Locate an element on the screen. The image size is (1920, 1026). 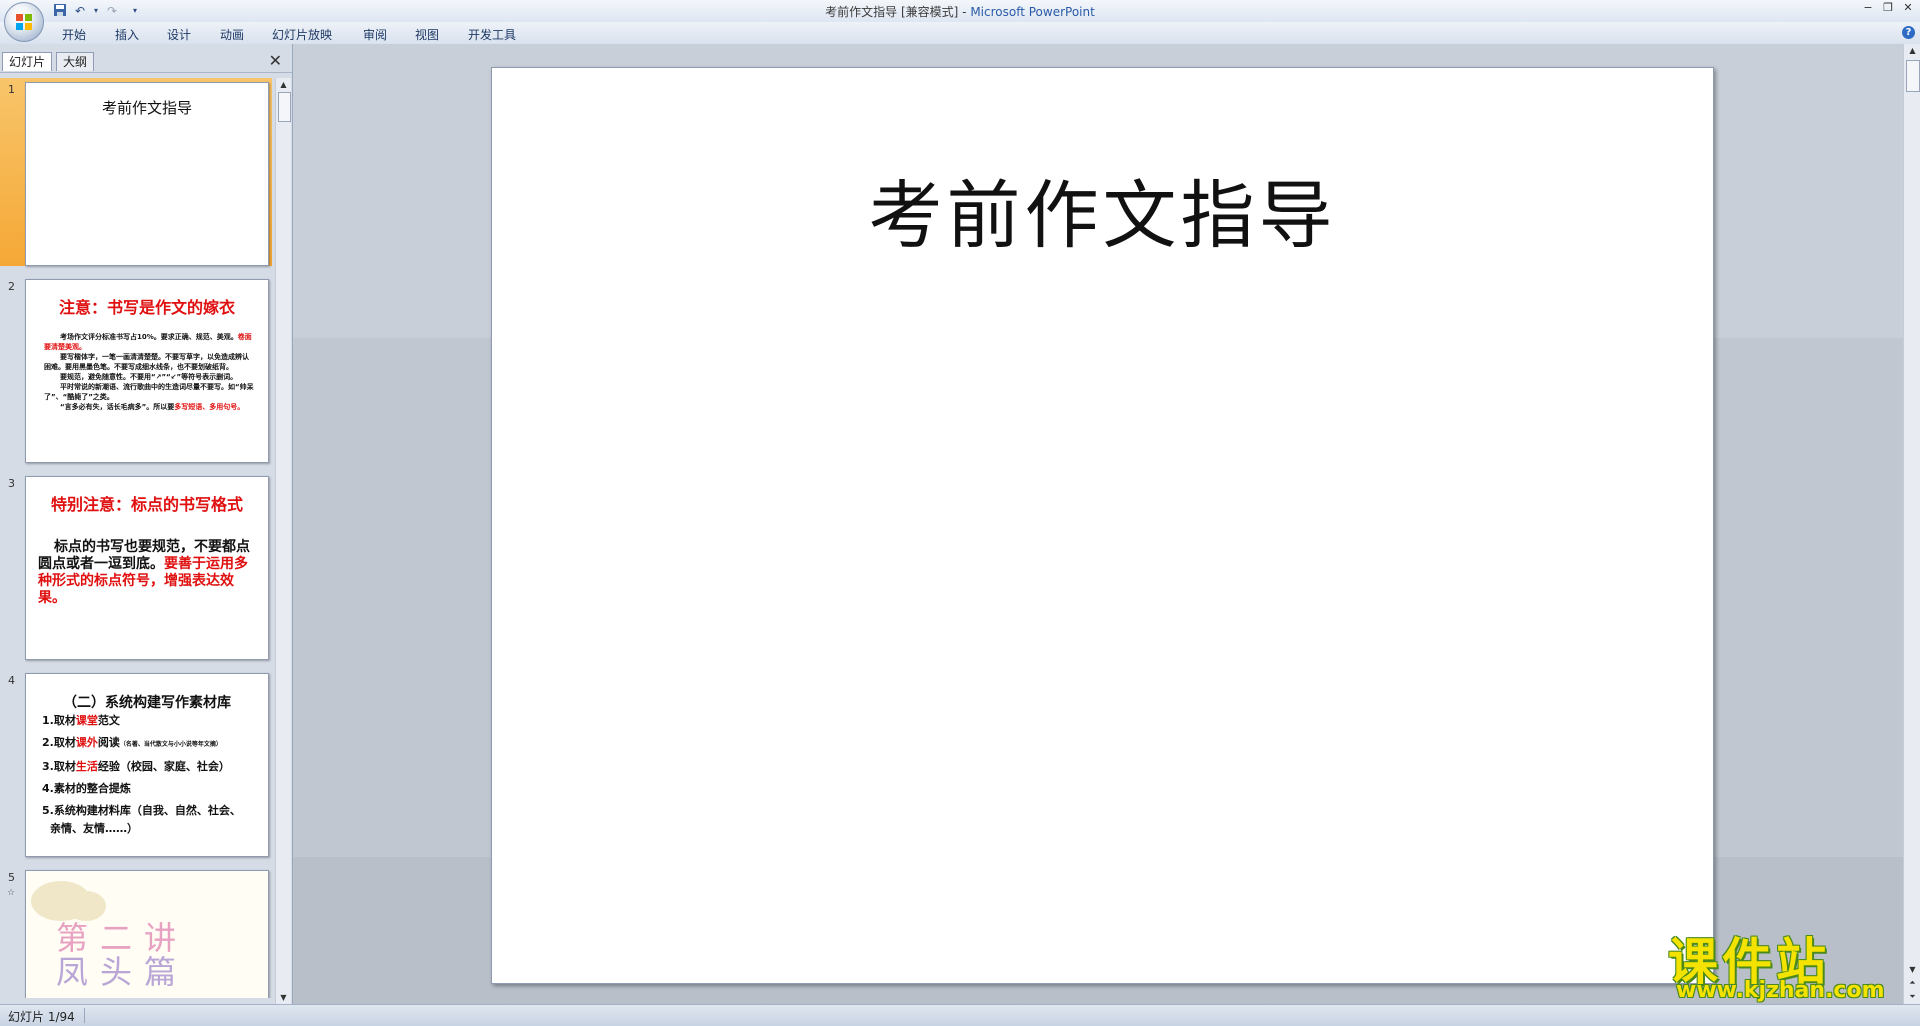
slide-thumbnail: 考前作文指导 is located at coordinates (147, 174).